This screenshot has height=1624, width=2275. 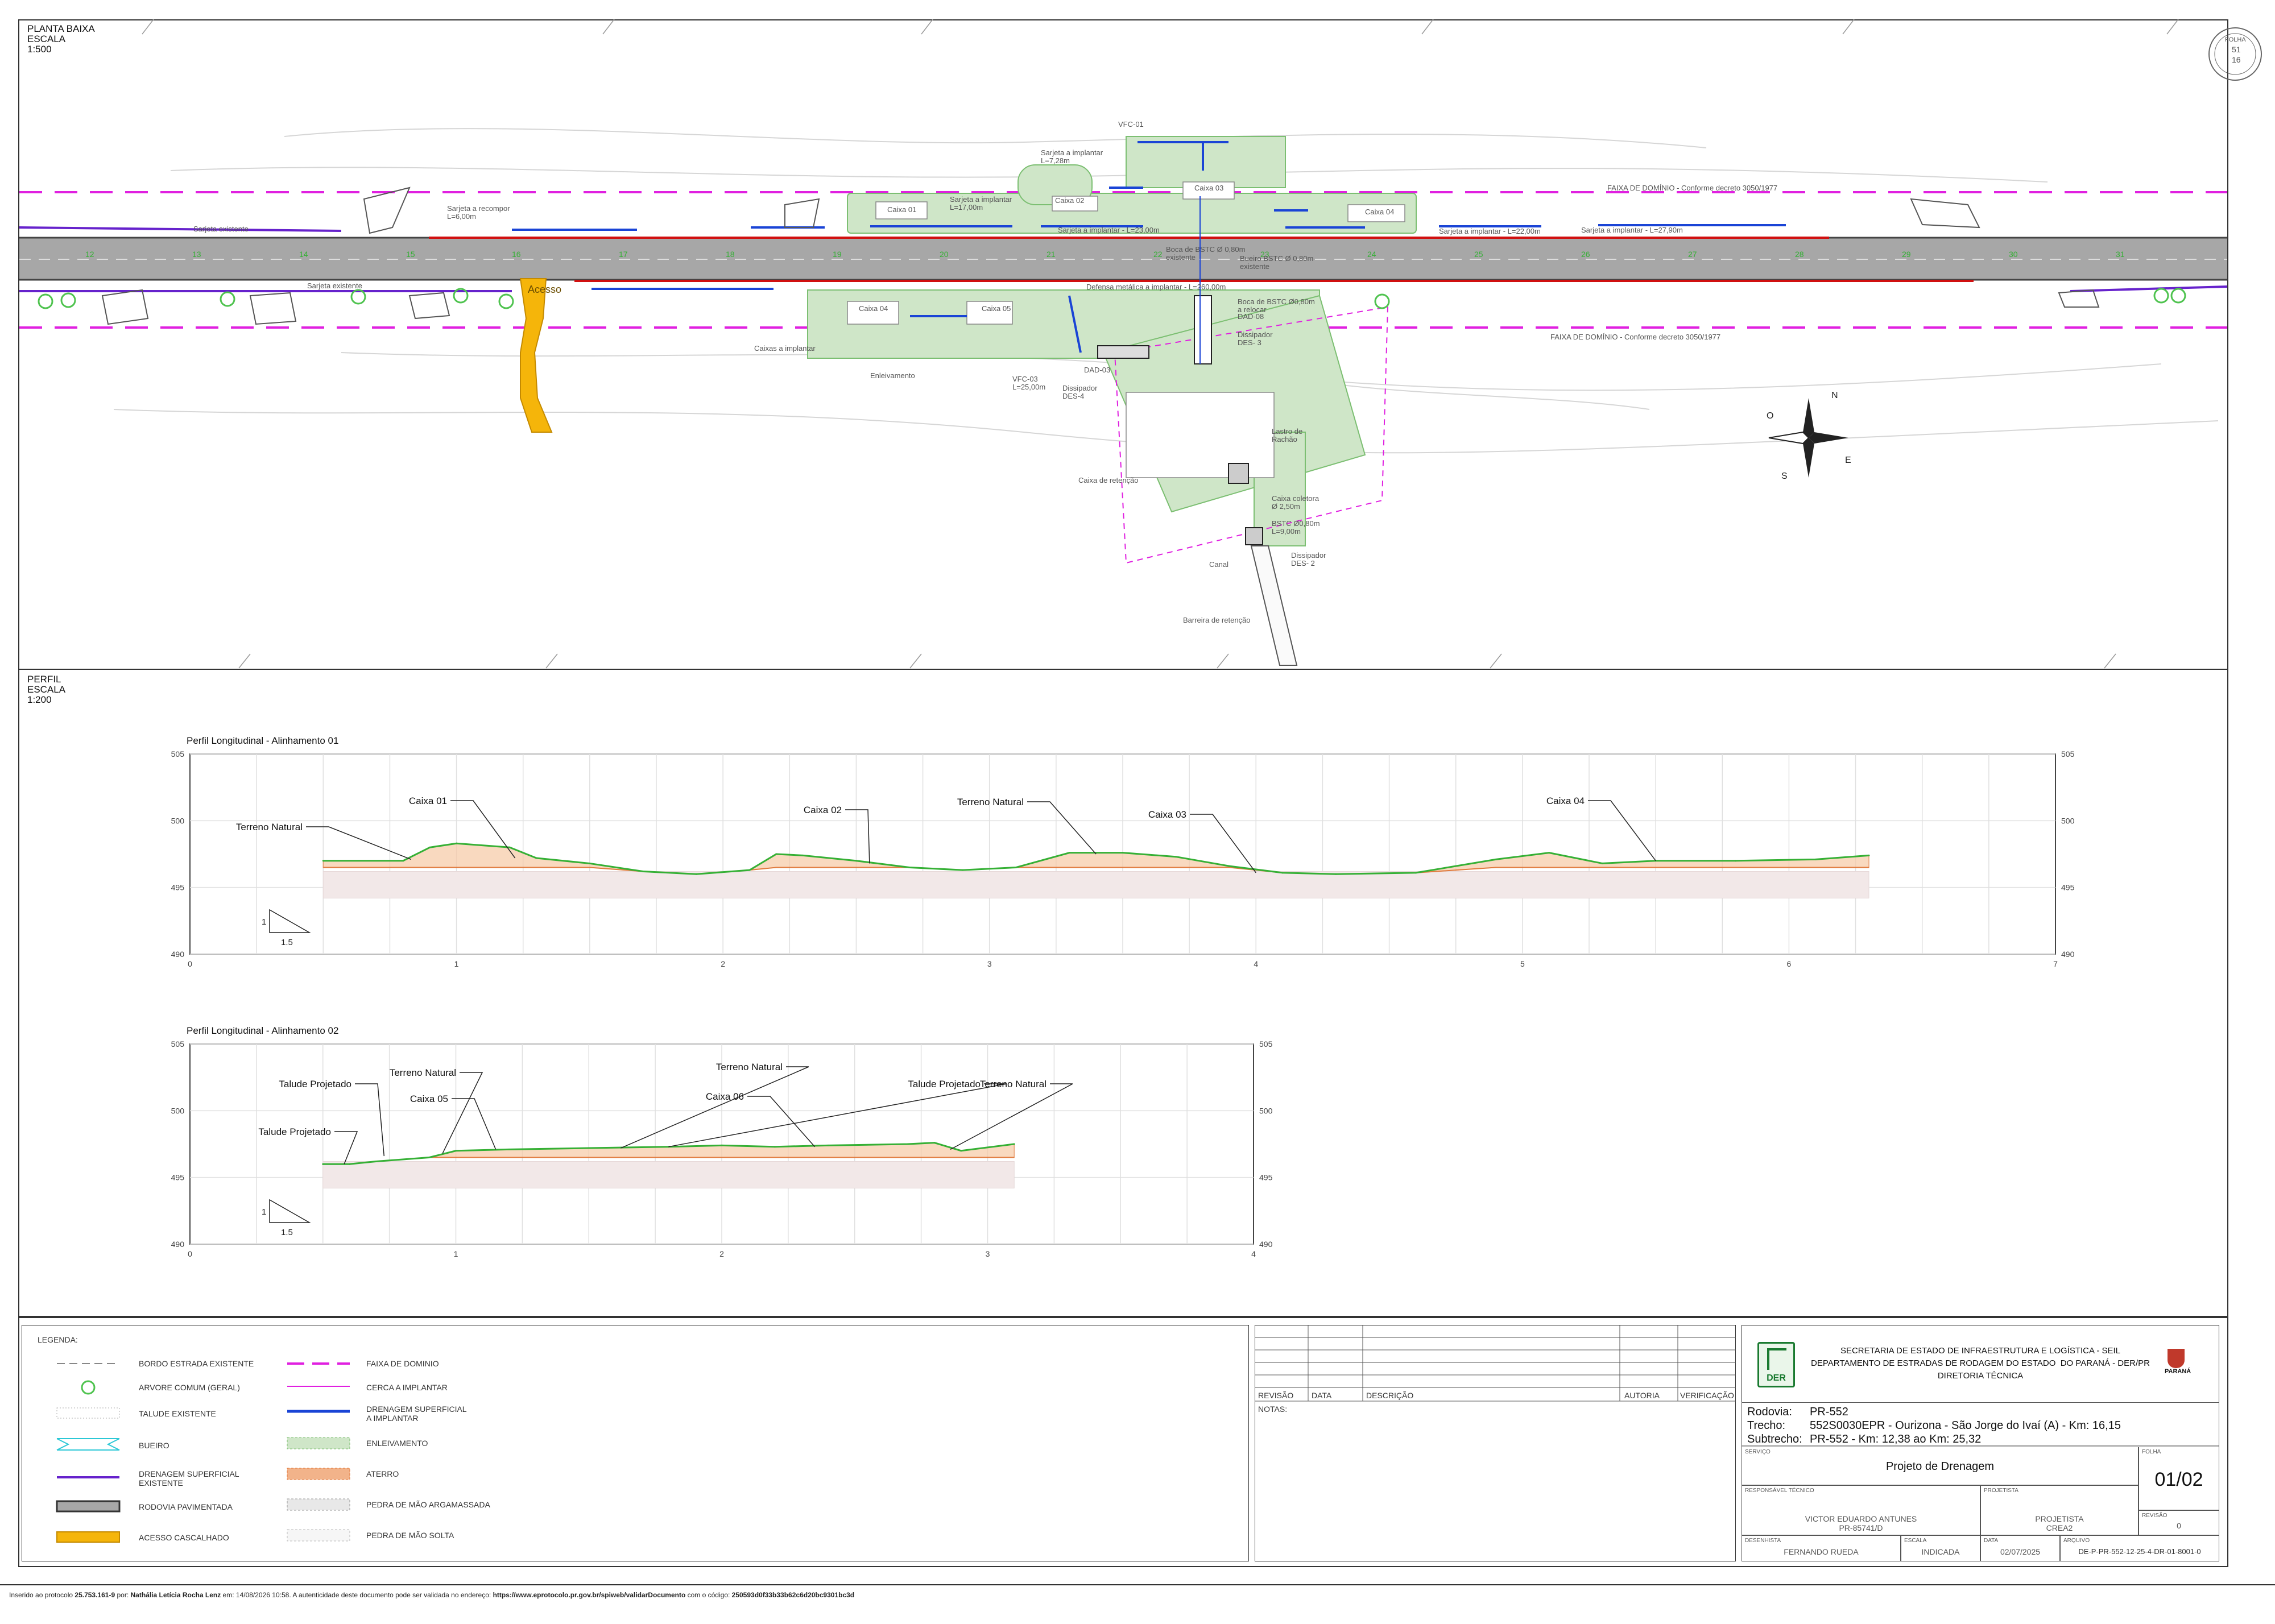 I want to click on projetista-name: PROJETISTA, so click(x=2059, y=1518).